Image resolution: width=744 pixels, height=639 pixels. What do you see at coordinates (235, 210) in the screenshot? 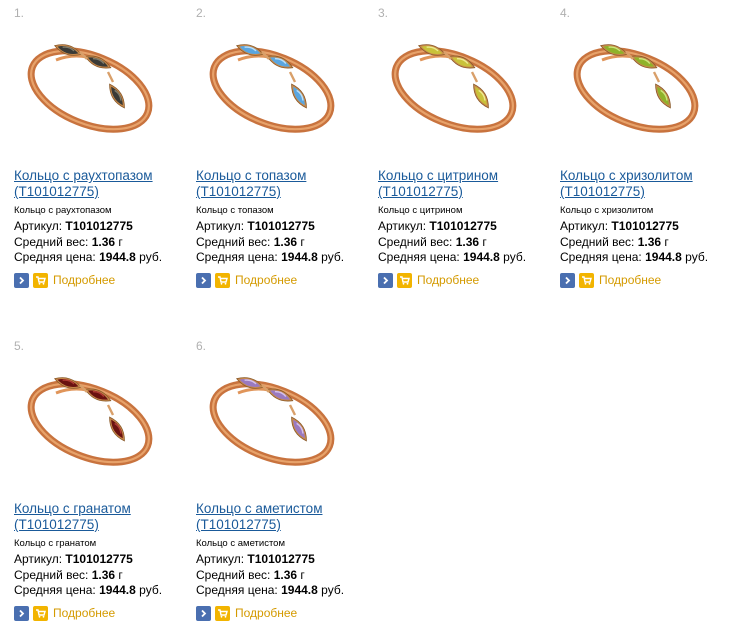
I see `product-subtitle: Кольцо с топазом` at bounding box center [235, 210].